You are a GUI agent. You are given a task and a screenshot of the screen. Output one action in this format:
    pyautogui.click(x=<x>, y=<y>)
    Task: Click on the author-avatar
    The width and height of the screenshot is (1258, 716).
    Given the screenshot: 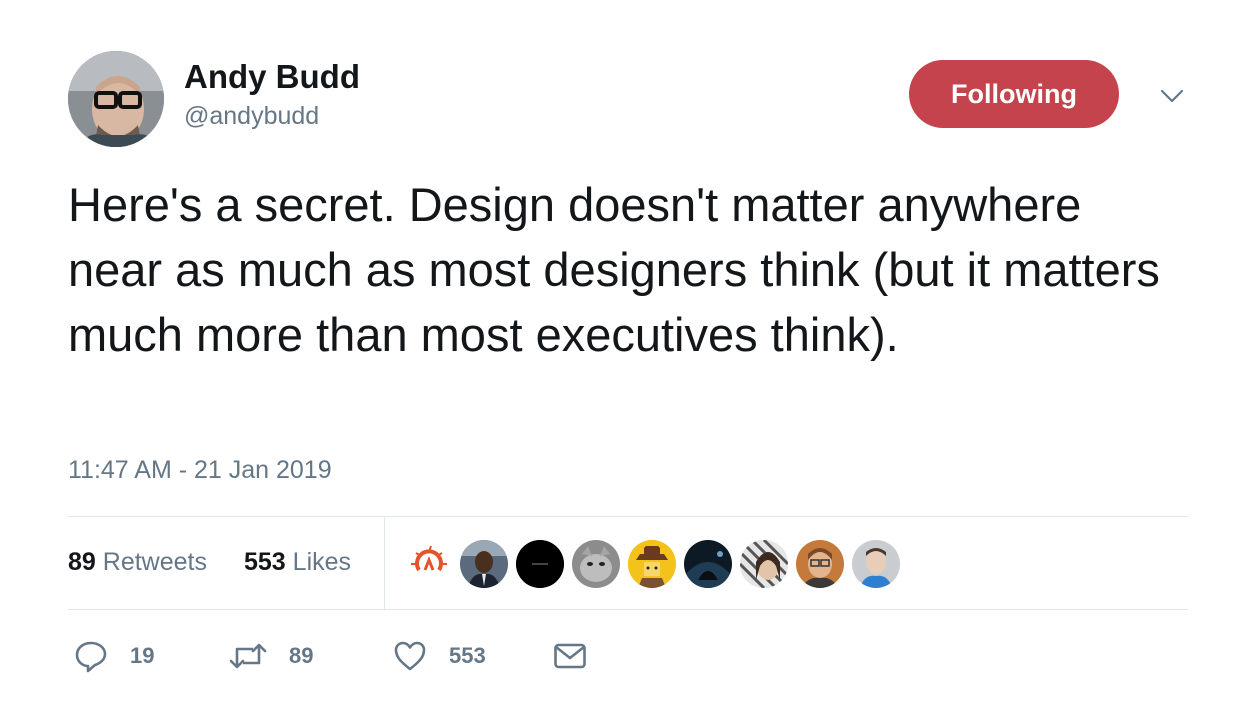 What is the action you would take?
    pyautogui.click(x=116, y=99)
    